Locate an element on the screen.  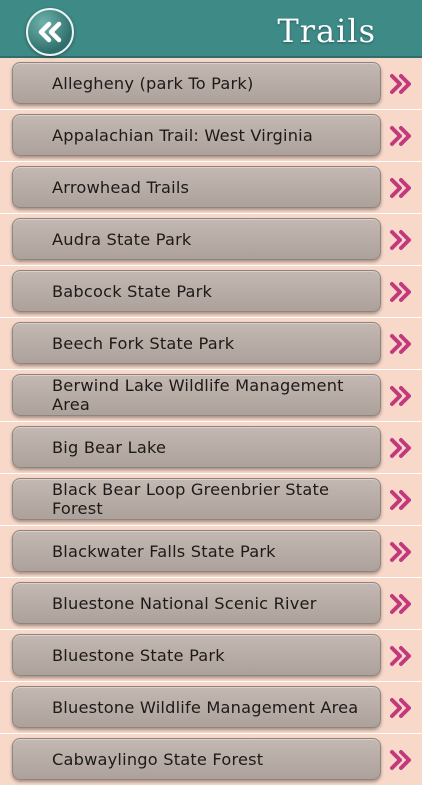
trail-item-label: Berwind Lake Wildlife Management Area is located at coordinates (198, 395).